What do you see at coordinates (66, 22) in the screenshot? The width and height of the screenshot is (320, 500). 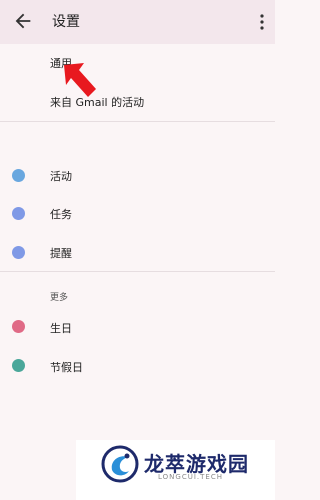 I see `page-title: 设置` at bounding box center [66, 22].